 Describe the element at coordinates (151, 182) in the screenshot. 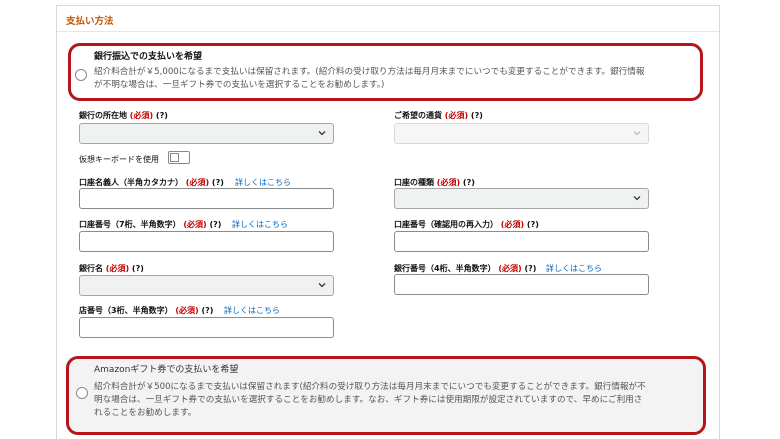

I see `account-holder-label: 口座名義人（半角カタカナ） (必須) (?)` at that location.